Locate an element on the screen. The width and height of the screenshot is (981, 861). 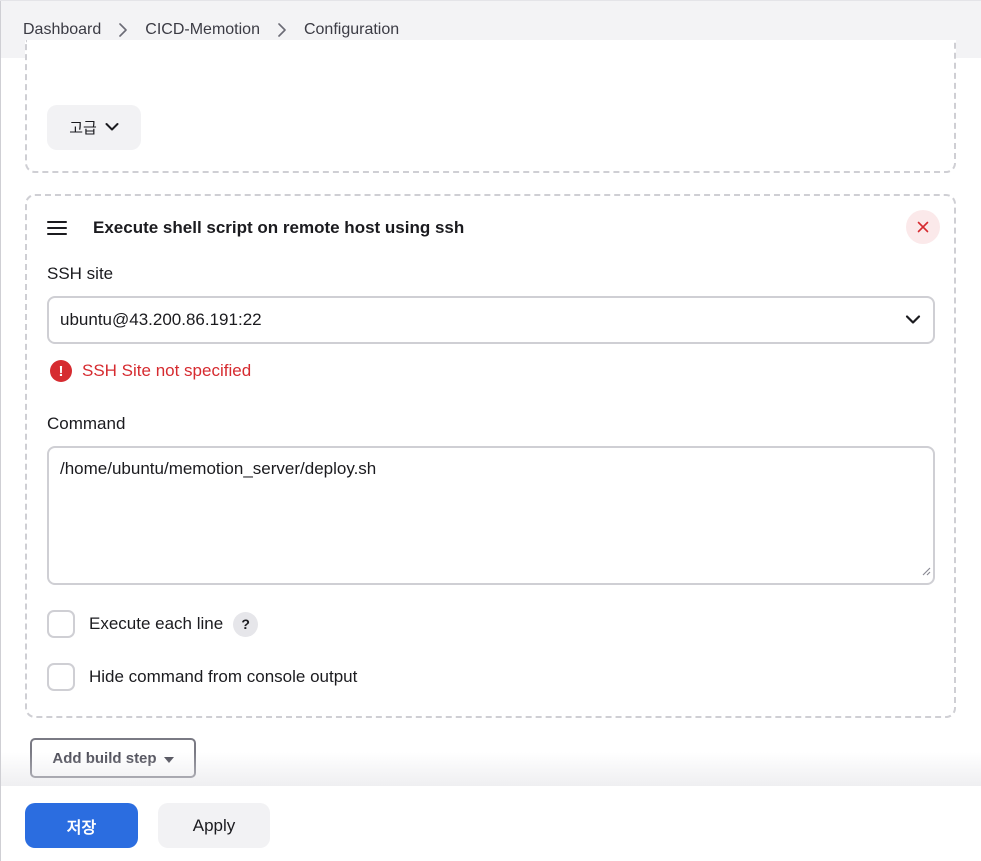
add-build-step-label: Add build step is located at coordinates (104, 758).